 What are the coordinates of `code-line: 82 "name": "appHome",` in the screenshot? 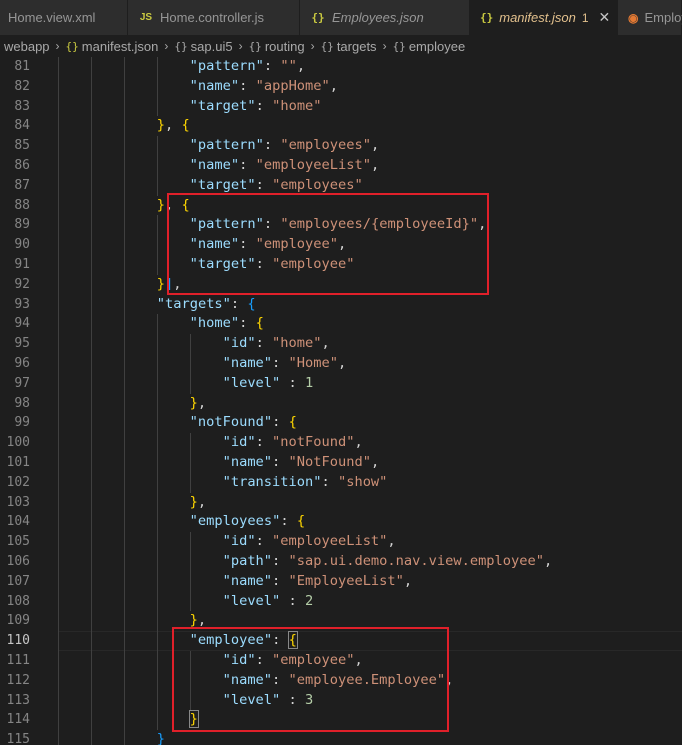 It's located at (341, 86).